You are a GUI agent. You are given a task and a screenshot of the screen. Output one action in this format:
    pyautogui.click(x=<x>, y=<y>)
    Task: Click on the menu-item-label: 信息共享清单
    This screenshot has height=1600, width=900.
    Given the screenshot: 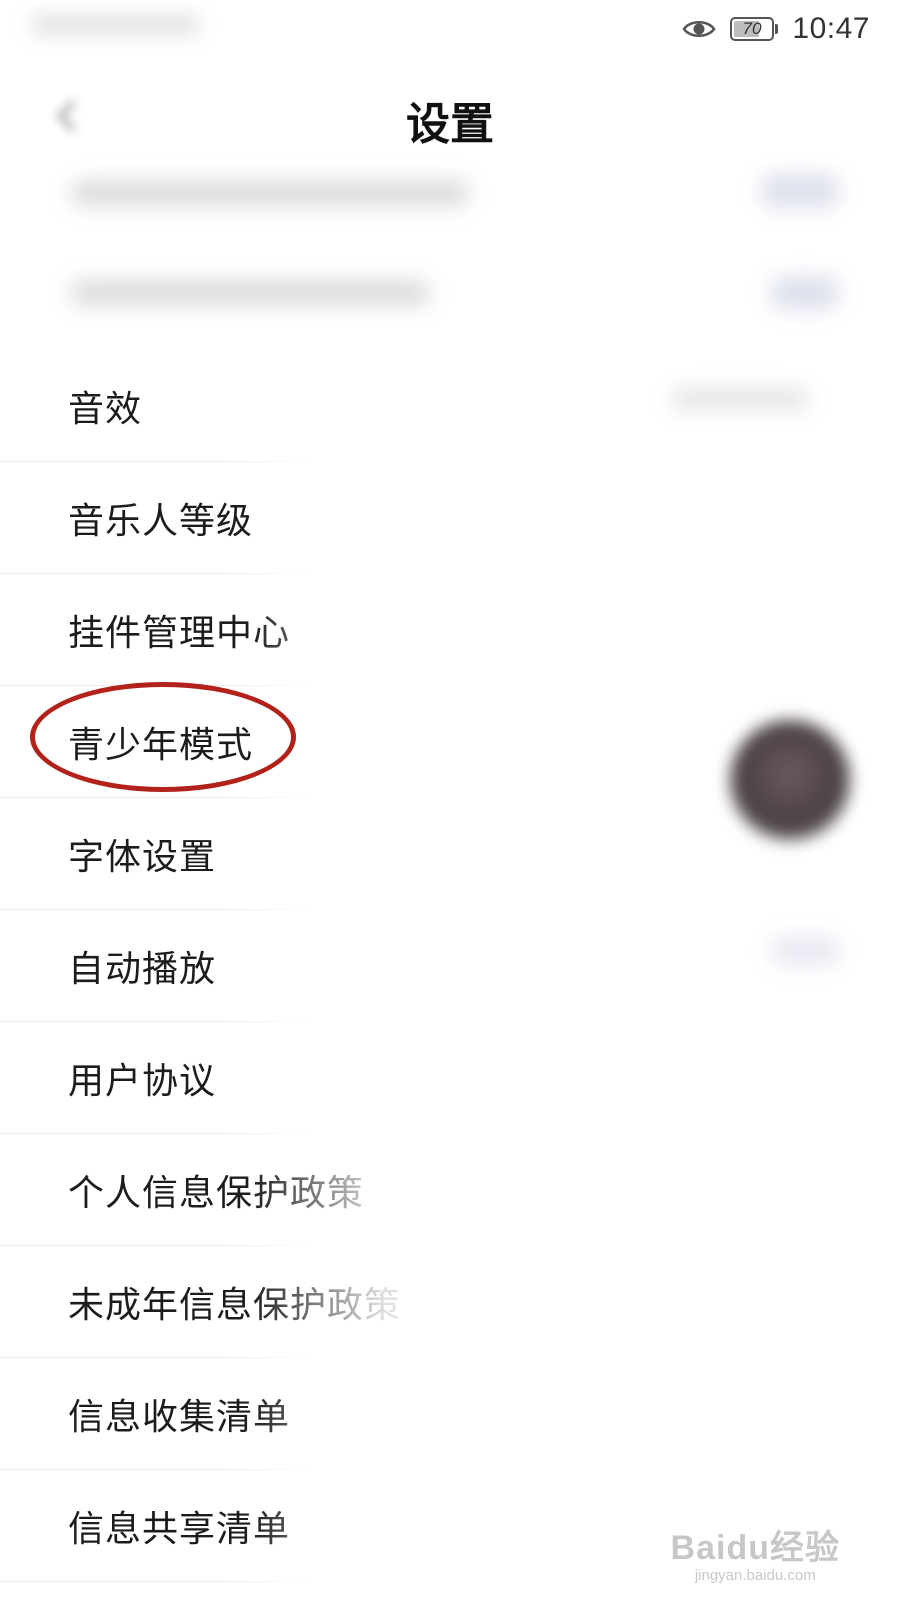 What is the action you would take?
    pyautogui.click(x=179, y=1529)
    